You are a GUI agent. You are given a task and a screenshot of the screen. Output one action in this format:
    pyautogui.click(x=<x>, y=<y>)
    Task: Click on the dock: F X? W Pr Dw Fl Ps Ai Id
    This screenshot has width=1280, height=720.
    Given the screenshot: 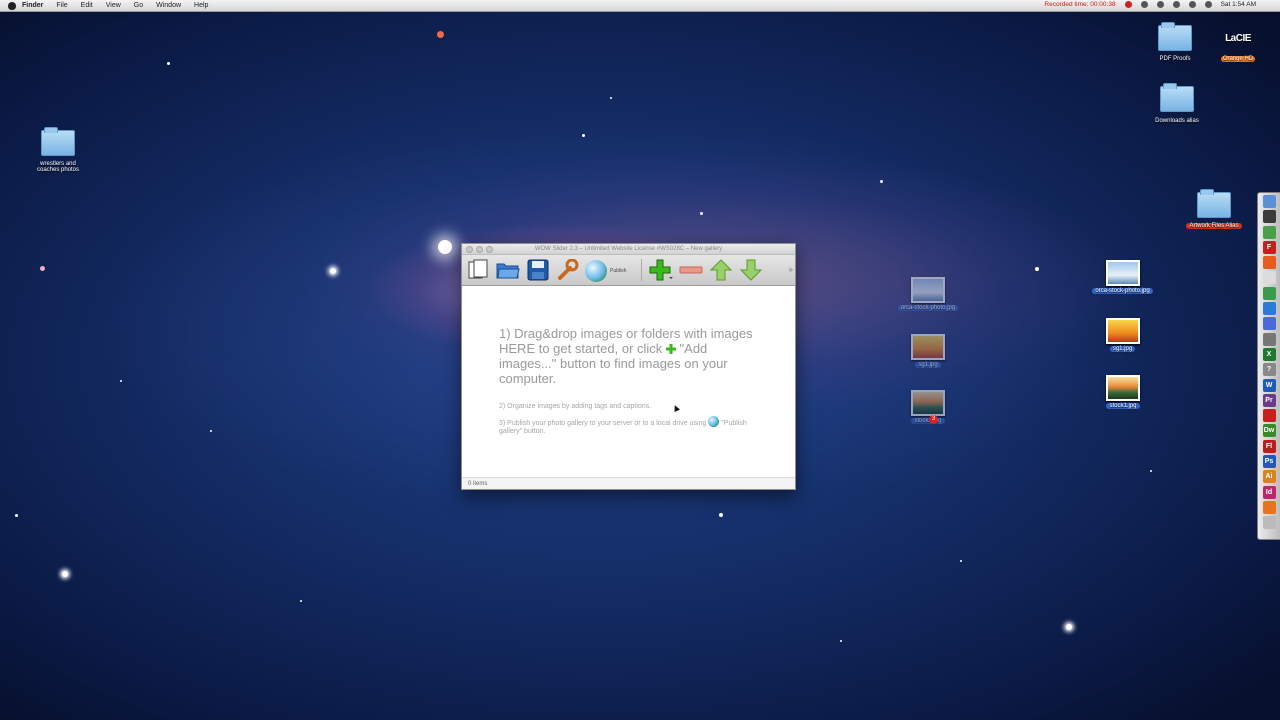 What is the action you would take?
    pyautogui.click(x=1268, y=366)
    